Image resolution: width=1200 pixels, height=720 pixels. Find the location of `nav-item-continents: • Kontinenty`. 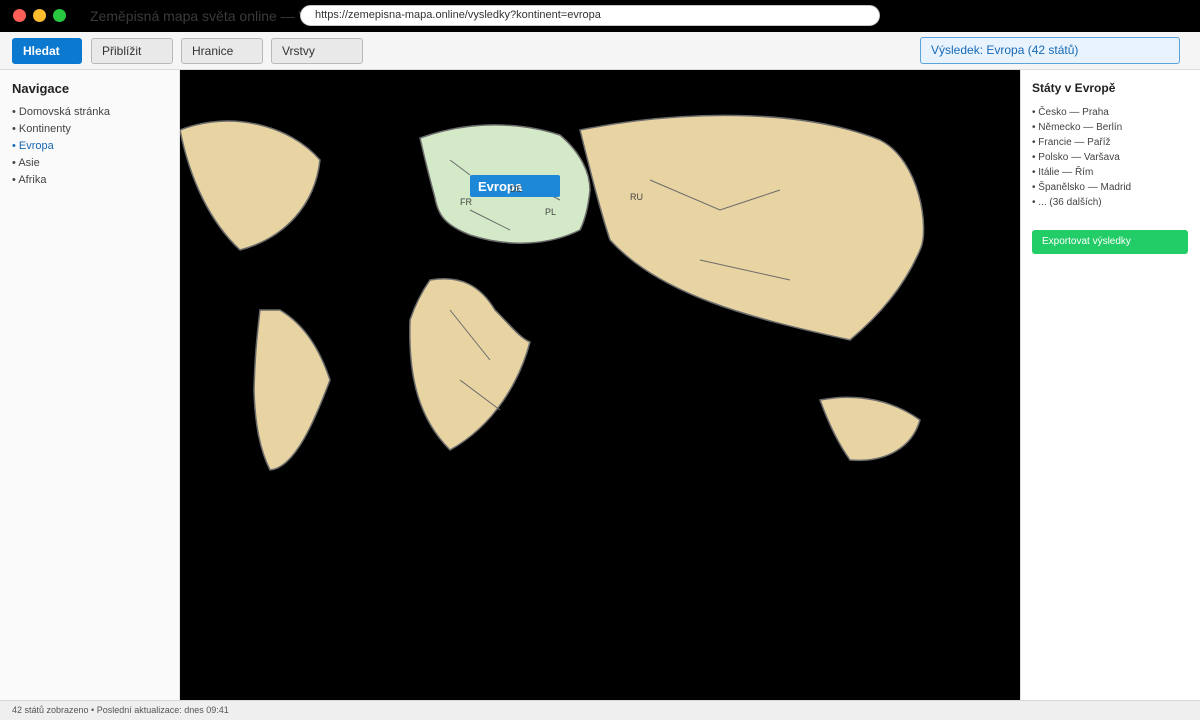

nav-item-continents: • Kontinenty is located at coordinates (61, 129).